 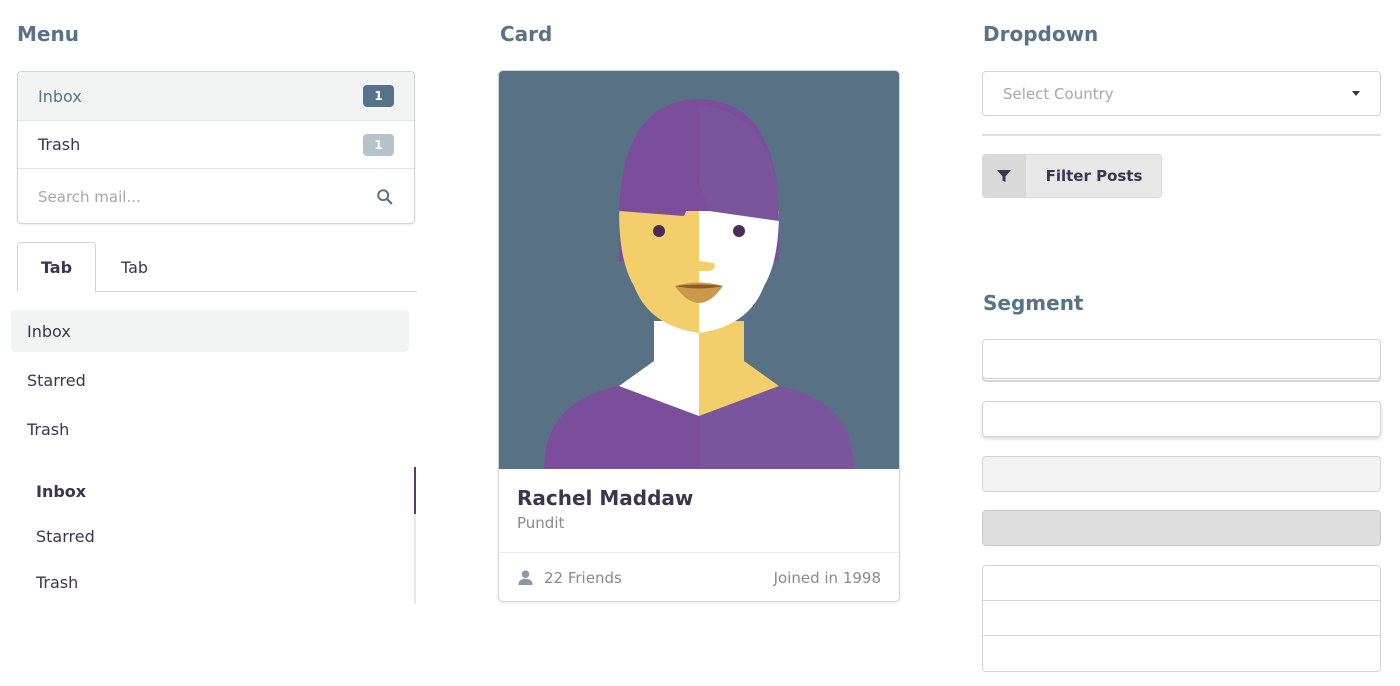 What do you see at coordinates (378, 96) in the screenshot?
I see `inbox-count-badge: 1` at bounding box center [378, 96].